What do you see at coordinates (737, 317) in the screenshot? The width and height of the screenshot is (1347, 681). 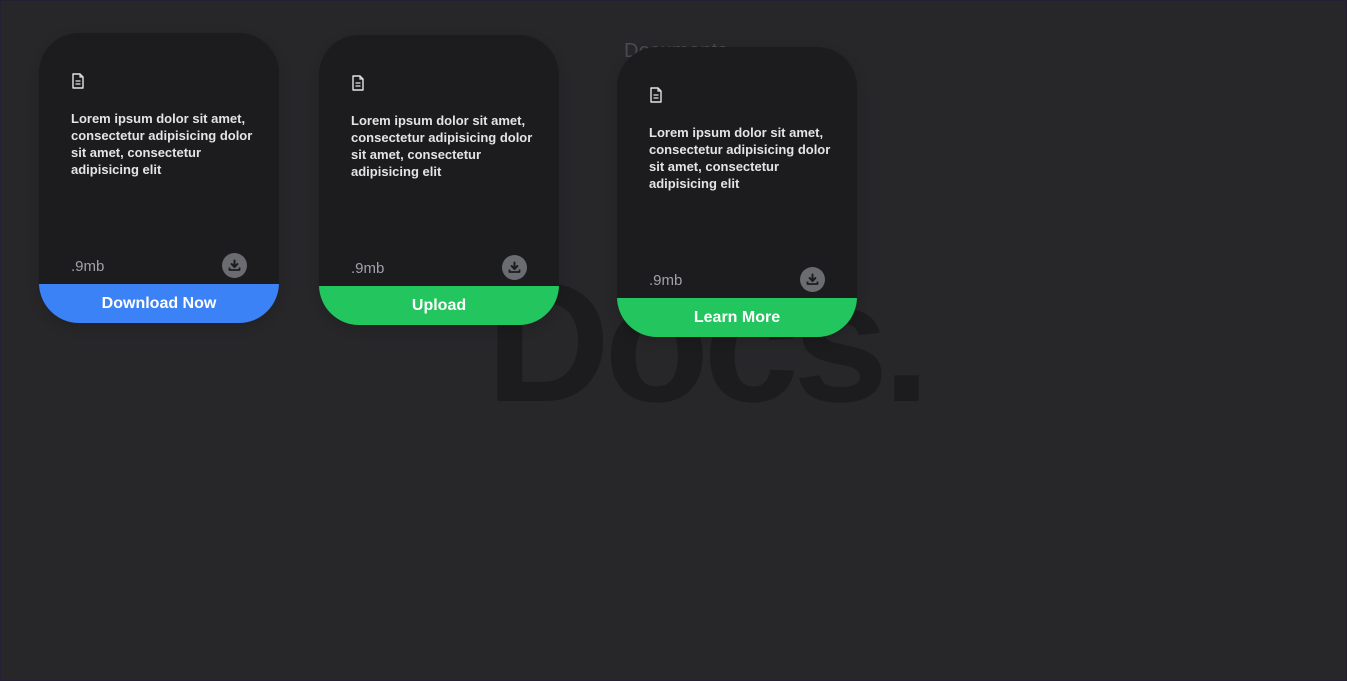 I see `learn-more-button: Learn More` at bounding box center [737, 317].